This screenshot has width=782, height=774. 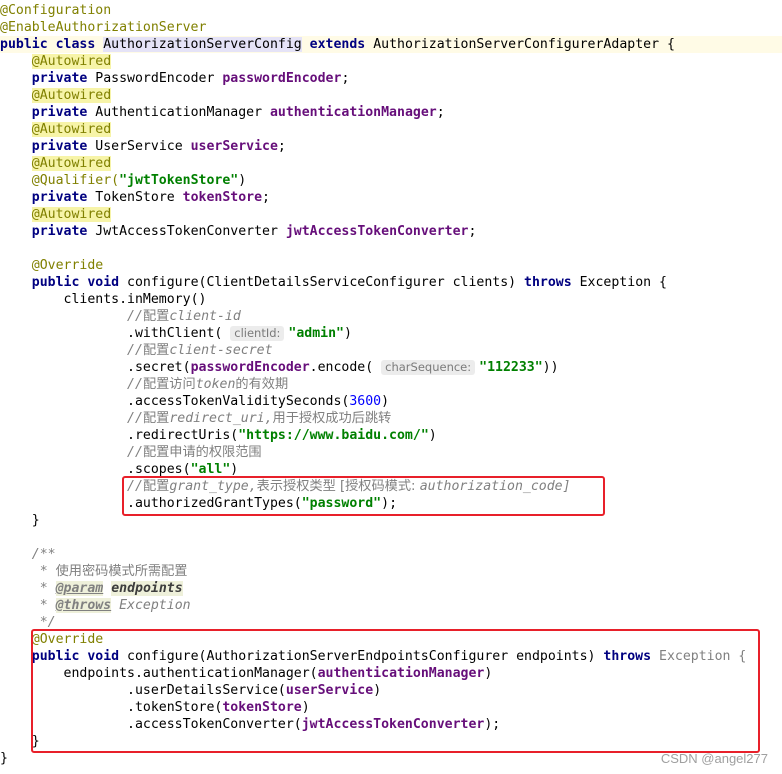 I want to click on code-line: .withClient( clientId: "admin"), so click(x=176, y=333).